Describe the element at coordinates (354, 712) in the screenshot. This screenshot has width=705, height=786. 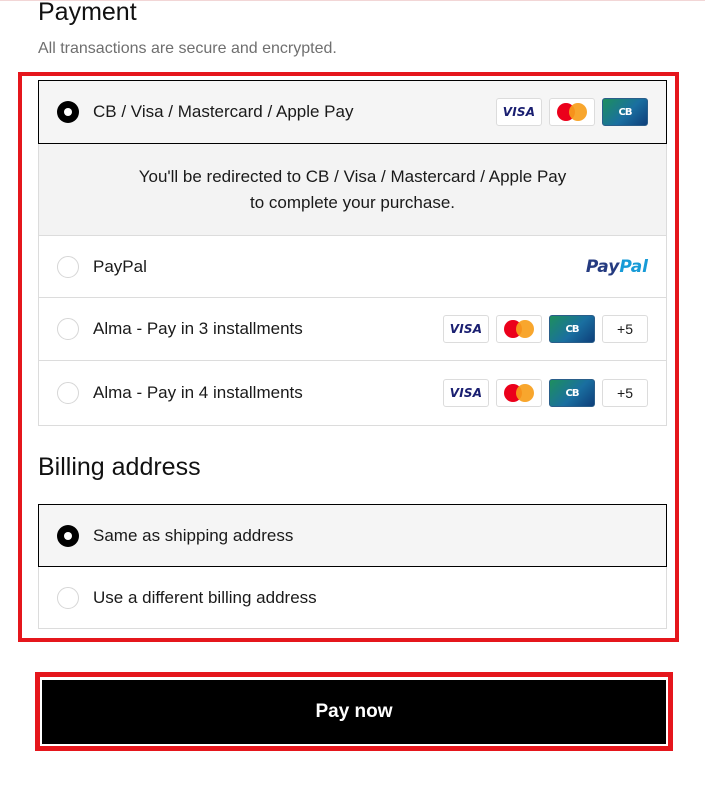
I see `pay-now-button: Pay now` at that location.